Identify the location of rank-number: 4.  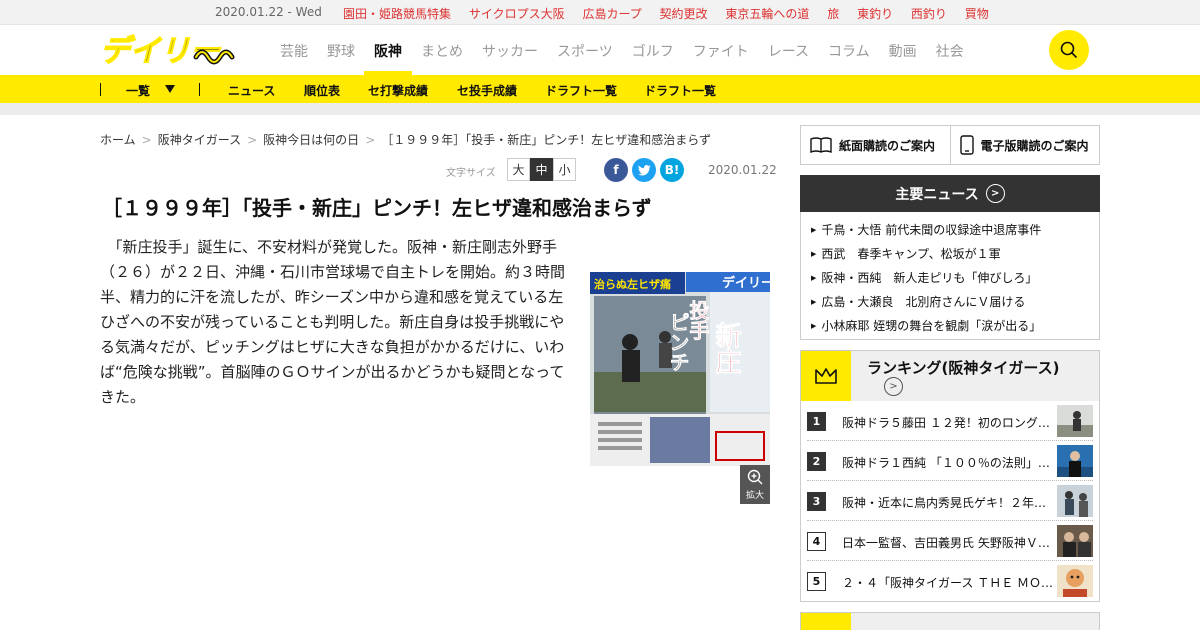
(816, 541).